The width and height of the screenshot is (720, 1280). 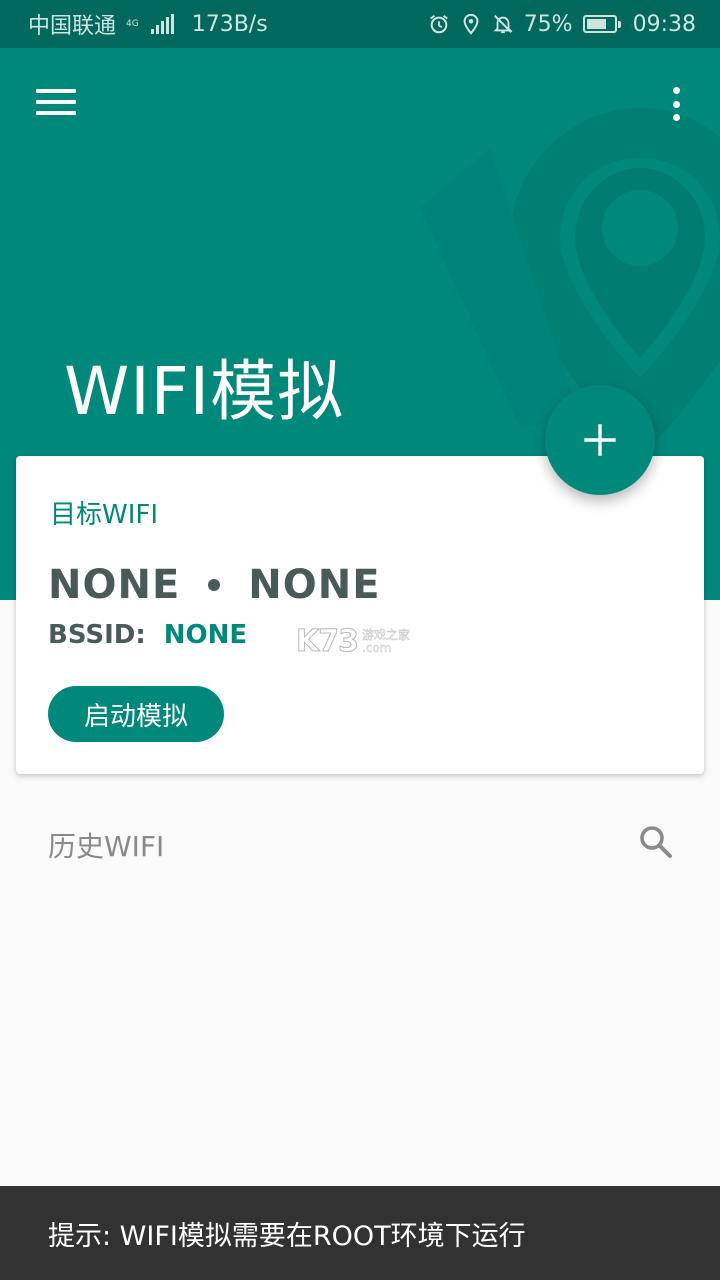 I want to click on add-wifi-fab, so click(x=600, y=440).